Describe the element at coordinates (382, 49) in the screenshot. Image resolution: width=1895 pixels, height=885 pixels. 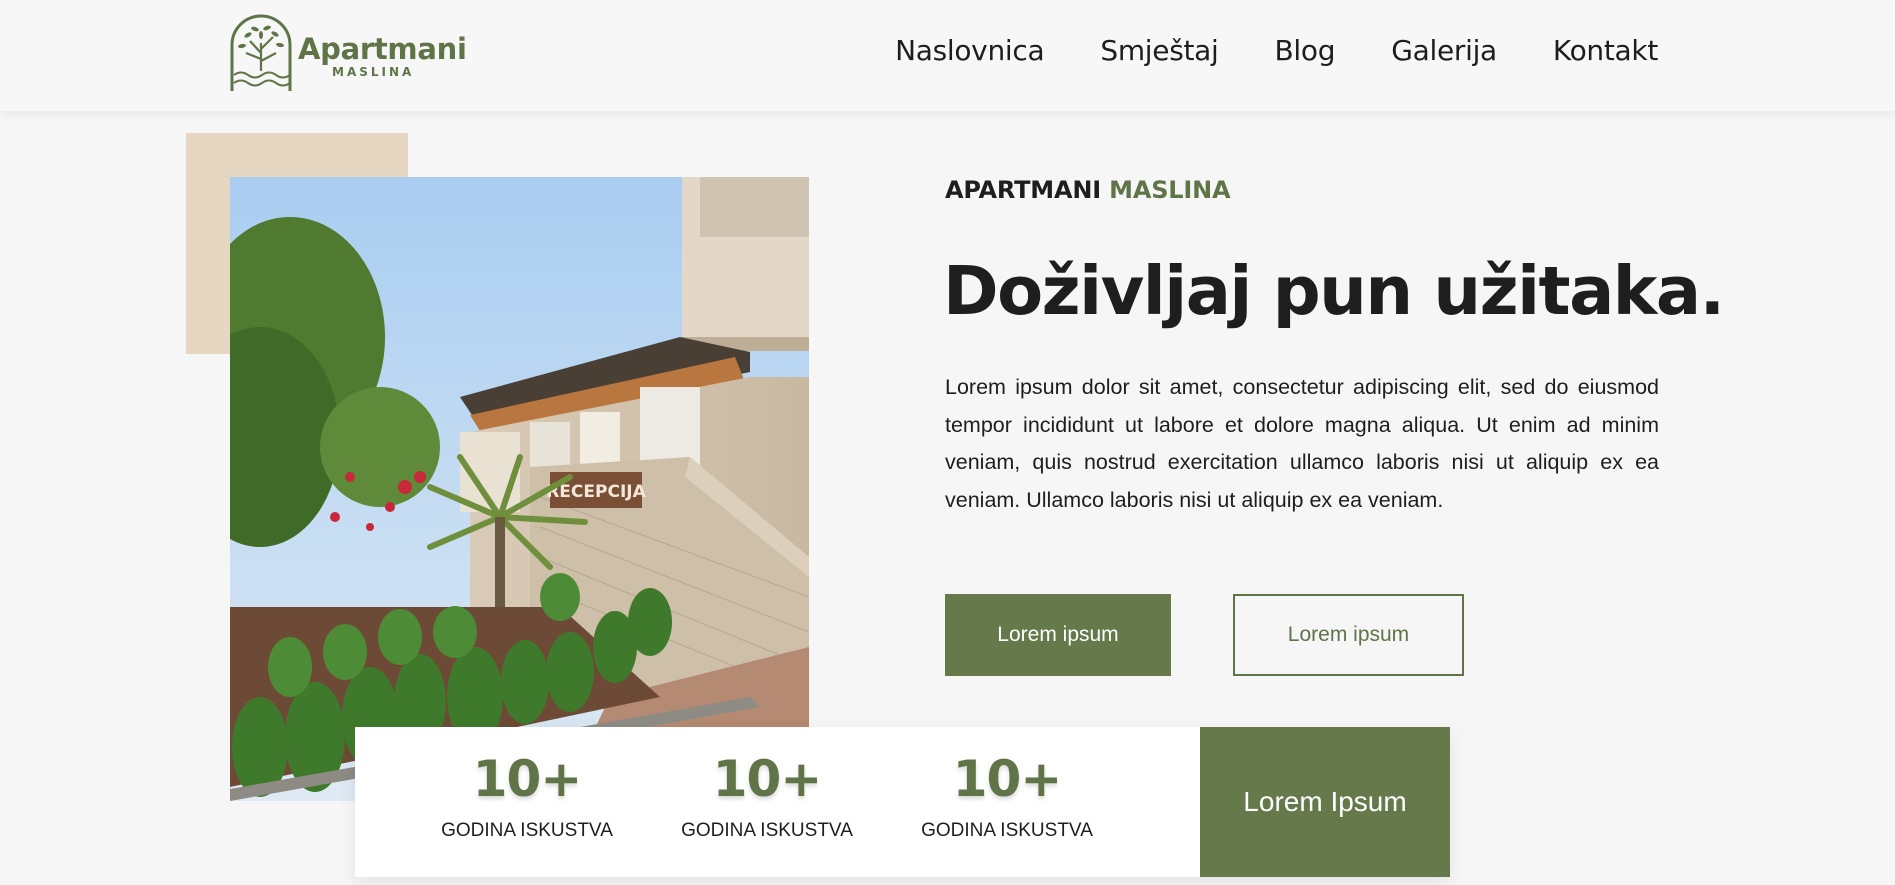
I see `logo-title: Apartmani` at that location.